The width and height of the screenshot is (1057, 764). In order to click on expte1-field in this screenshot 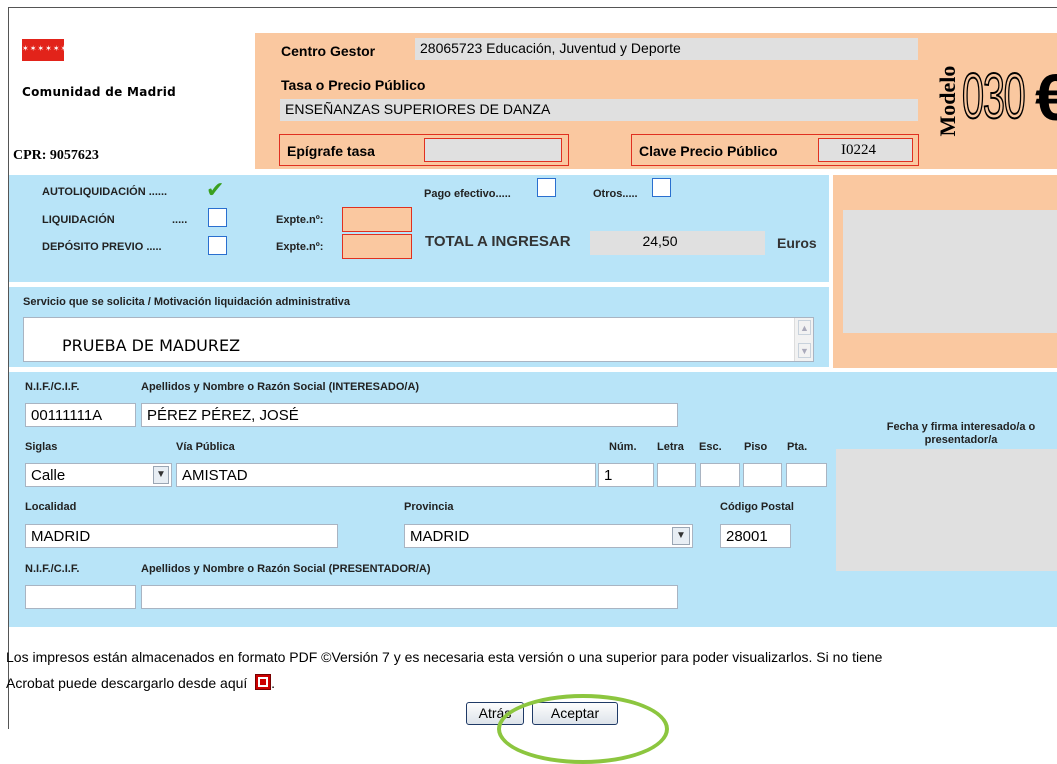, I will do `click(377, 219)`.